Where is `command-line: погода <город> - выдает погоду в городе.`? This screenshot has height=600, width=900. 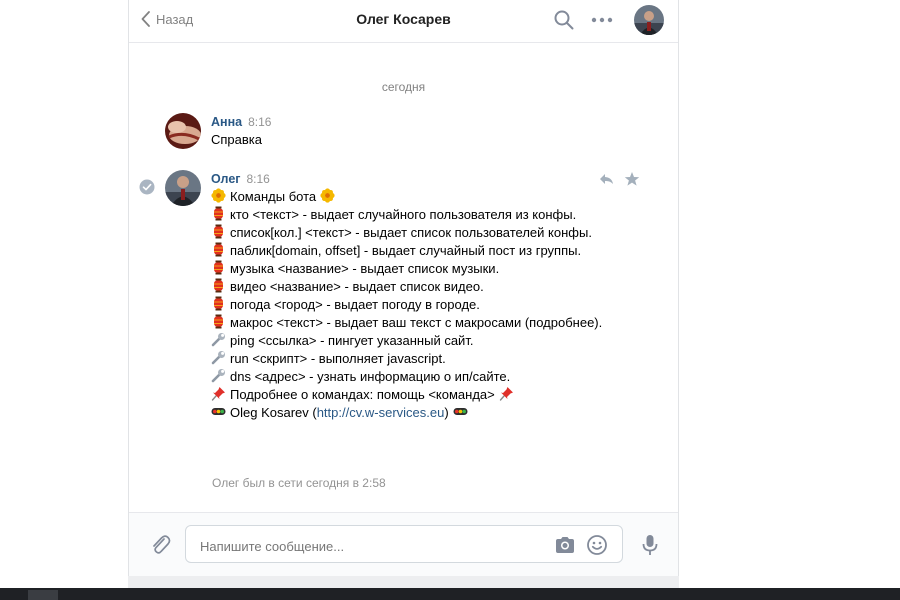
command-line: погода <город> - выдает погоду в городе. is located at coordinates (421, 305).